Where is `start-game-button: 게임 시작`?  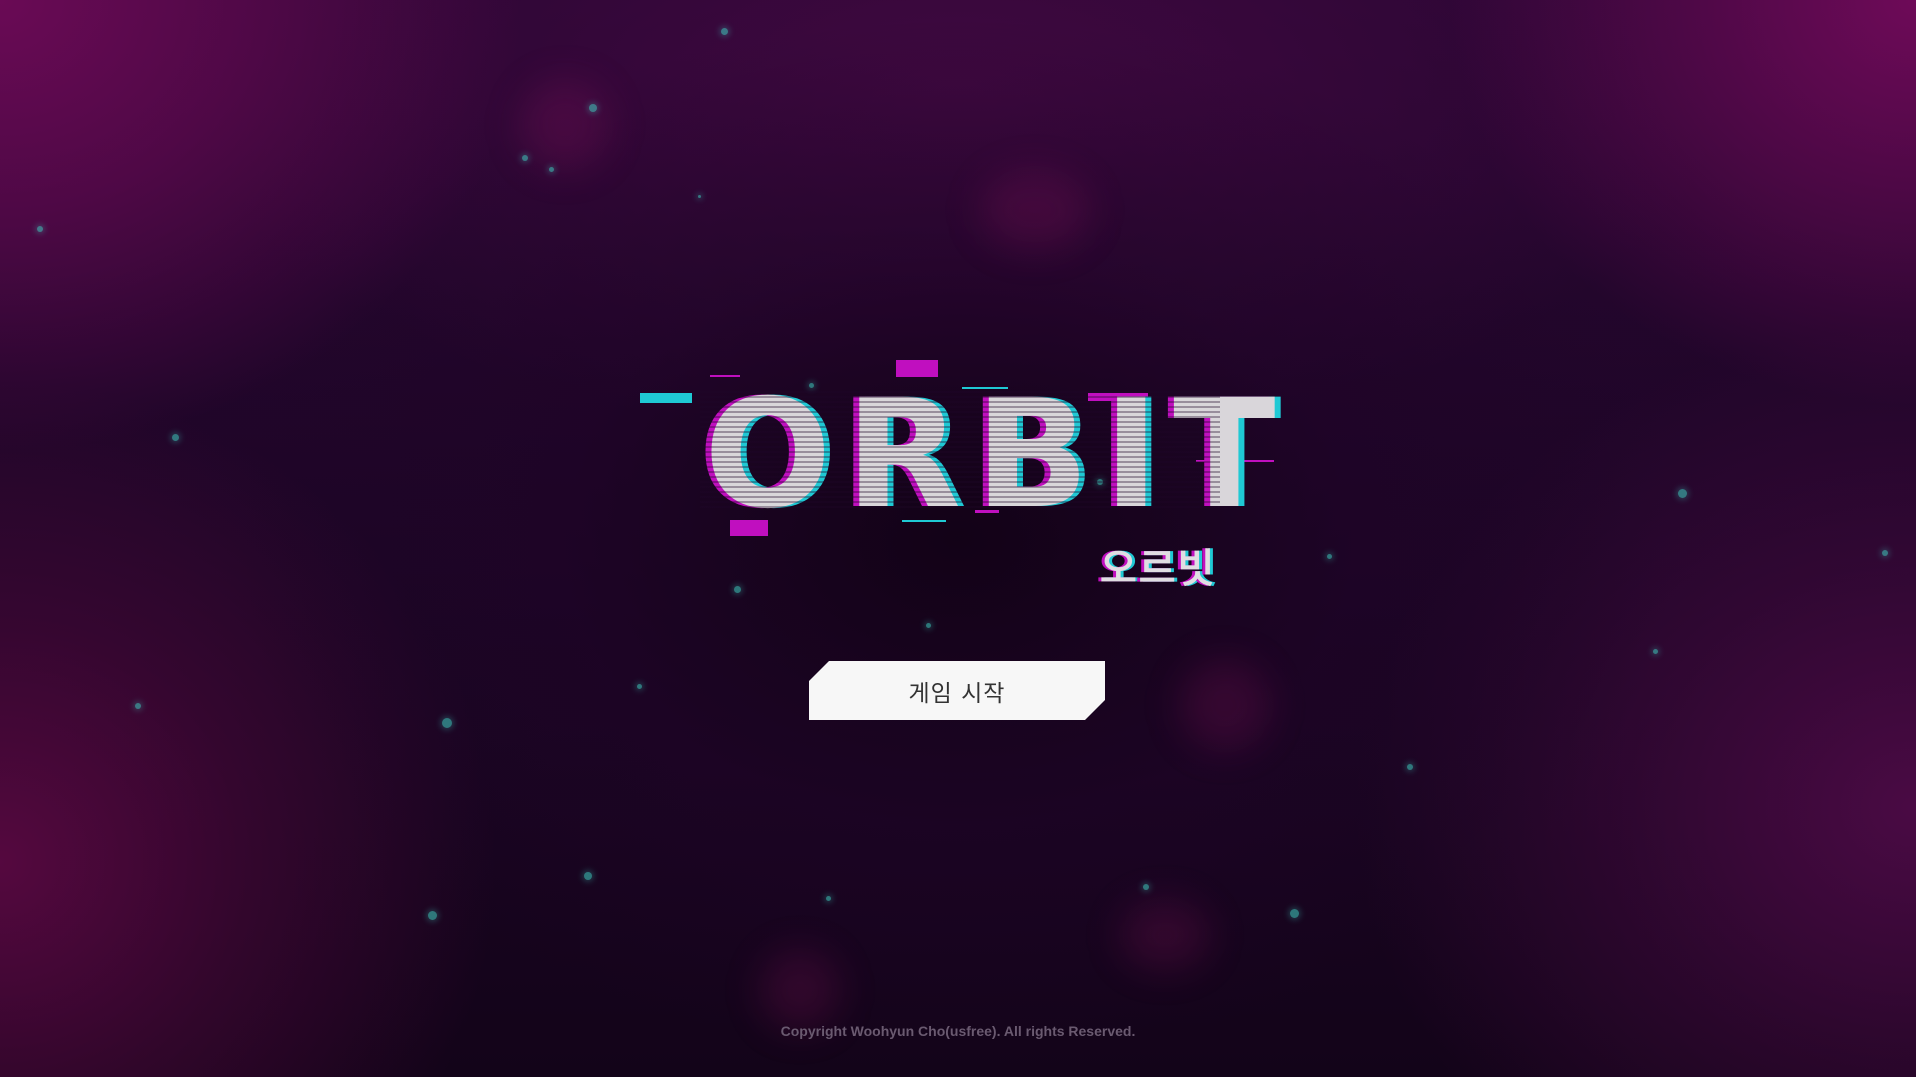
start-game-button: 게임 시작 is located at coordinates (957, 690).